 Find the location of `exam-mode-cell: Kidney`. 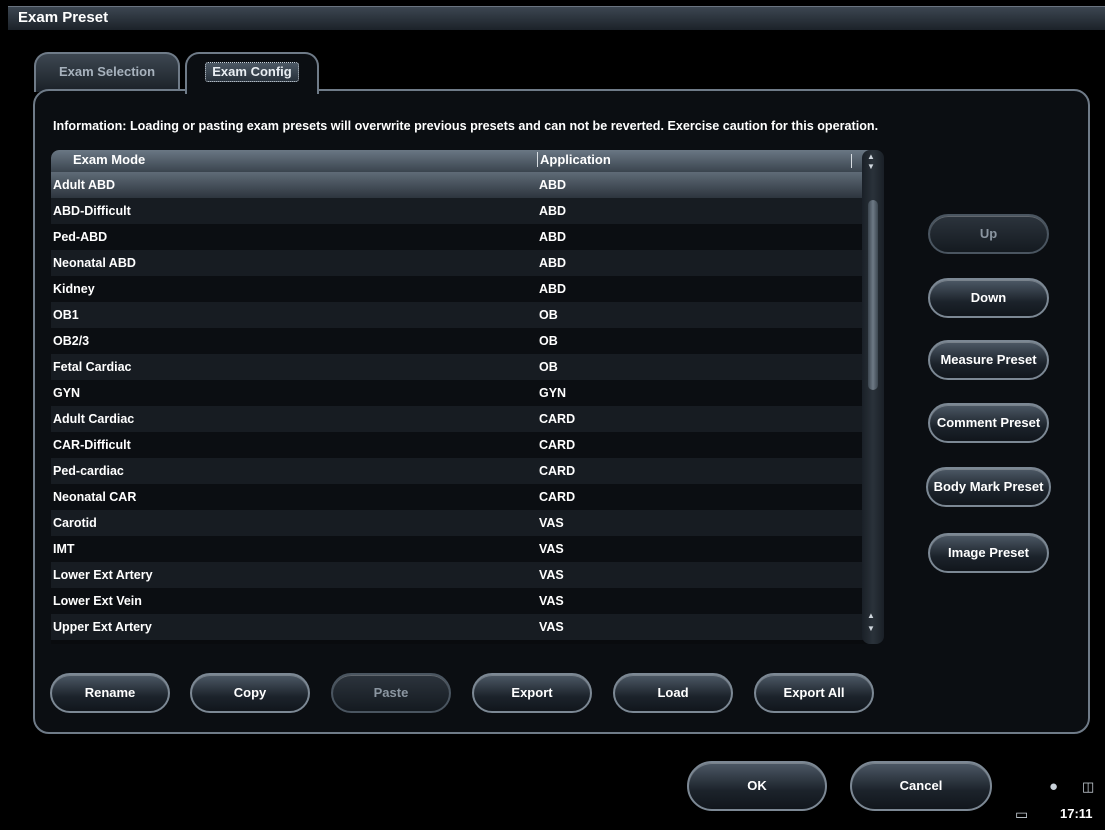

exam-mode-cell: Kidney is located at coordinates (74, 289).